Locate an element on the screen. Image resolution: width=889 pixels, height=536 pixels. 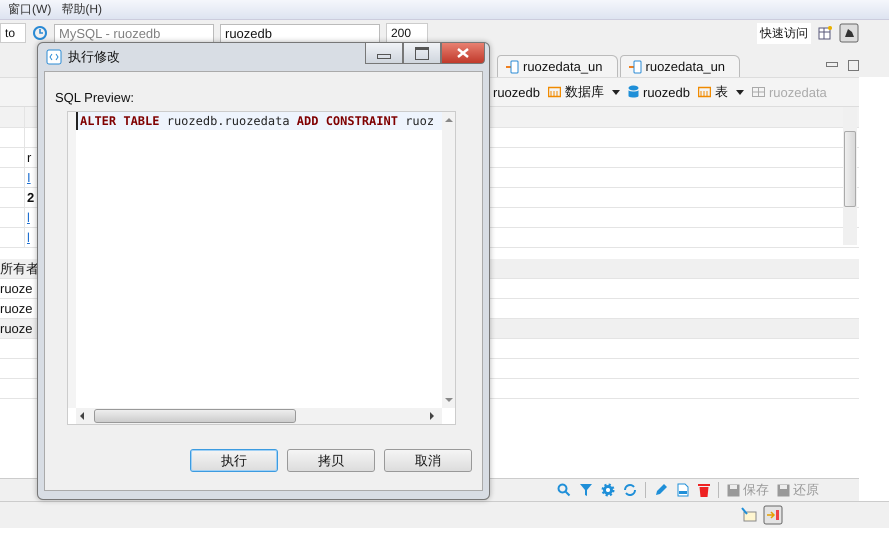
pencil-icon is located at coordinates (661, 490).